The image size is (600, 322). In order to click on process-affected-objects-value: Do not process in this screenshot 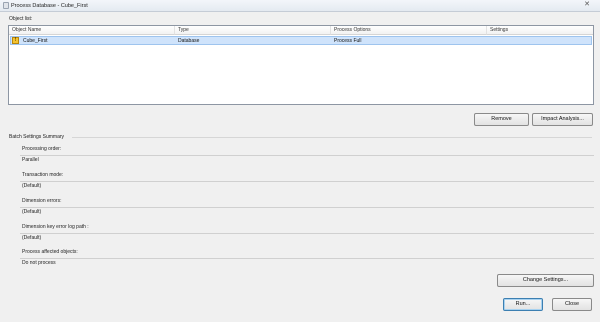, I will do `click(39, 263)`.